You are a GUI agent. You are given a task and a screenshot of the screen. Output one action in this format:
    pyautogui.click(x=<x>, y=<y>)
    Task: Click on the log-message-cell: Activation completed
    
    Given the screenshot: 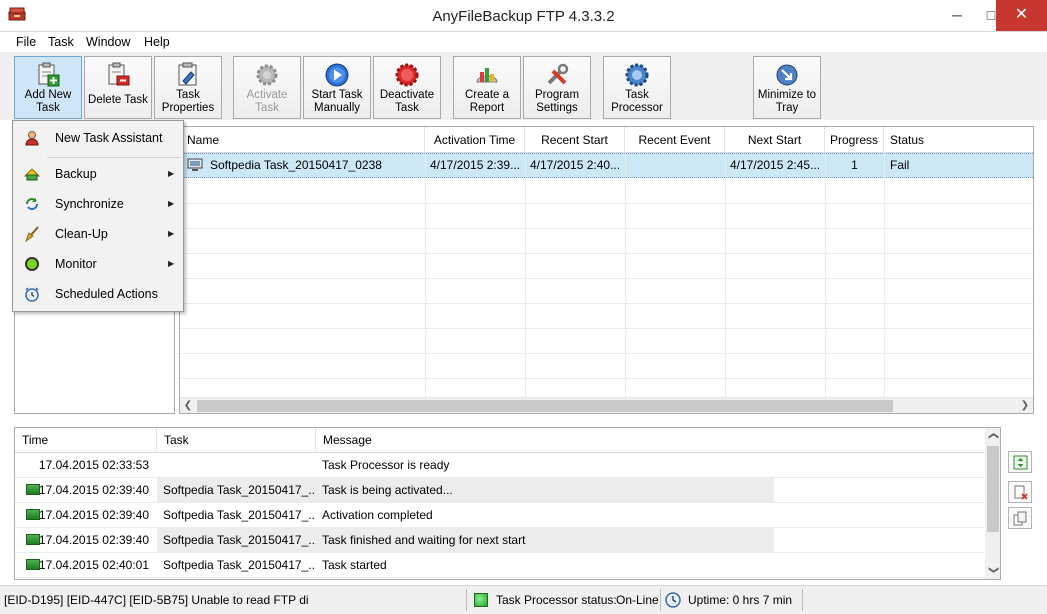 What is the action you would take?
    pyautogui.click(x=377, y=515)
    